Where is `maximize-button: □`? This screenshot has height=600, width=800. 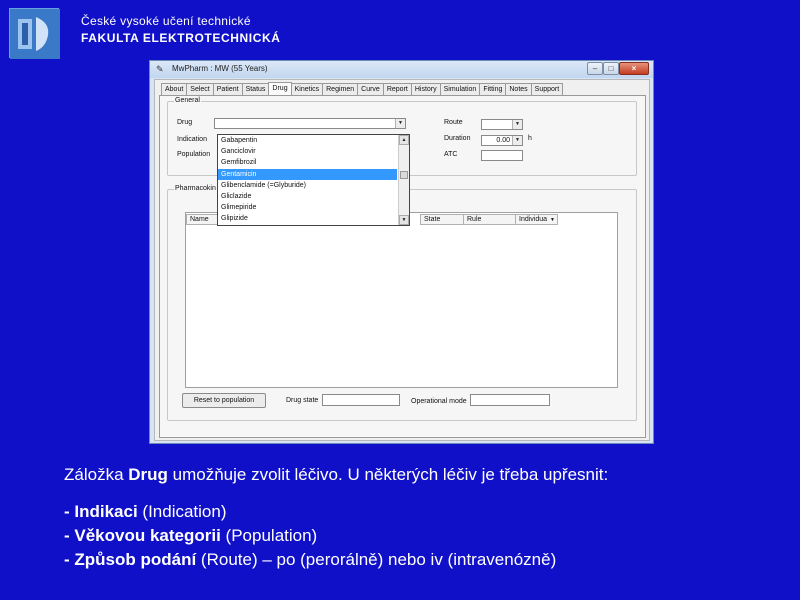
maximize-button: □ is located at coordinates (611, 68).